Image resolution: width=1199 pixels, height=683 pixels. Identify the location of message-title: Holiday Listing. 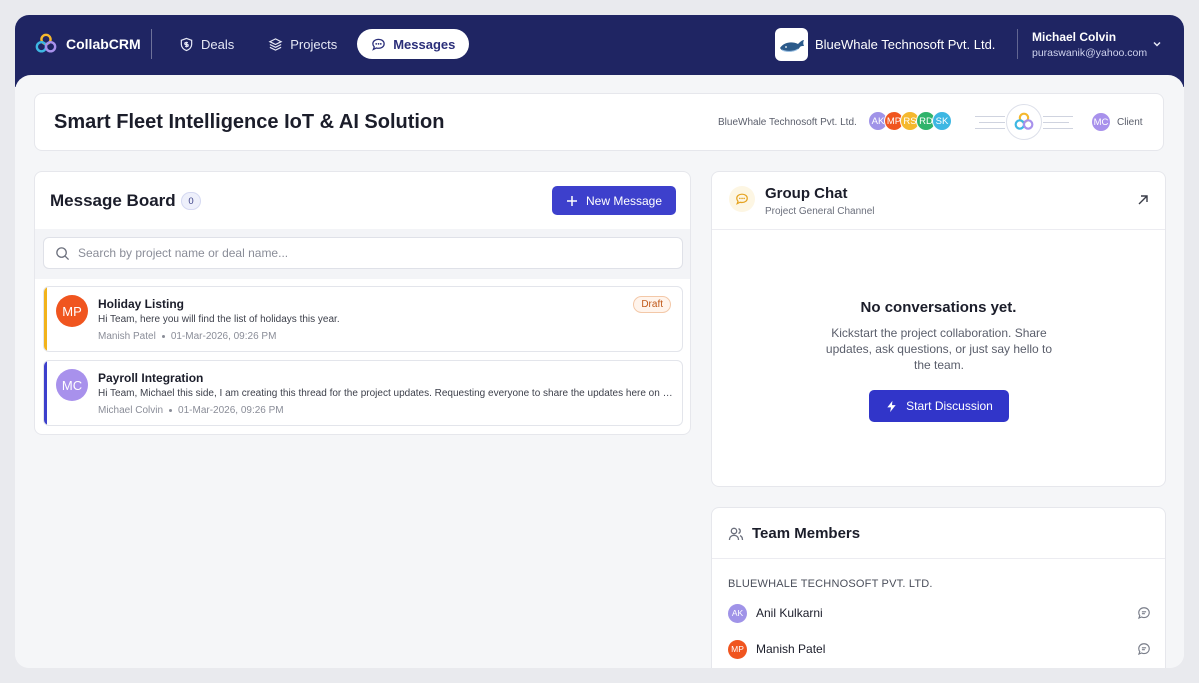
(141, 304).